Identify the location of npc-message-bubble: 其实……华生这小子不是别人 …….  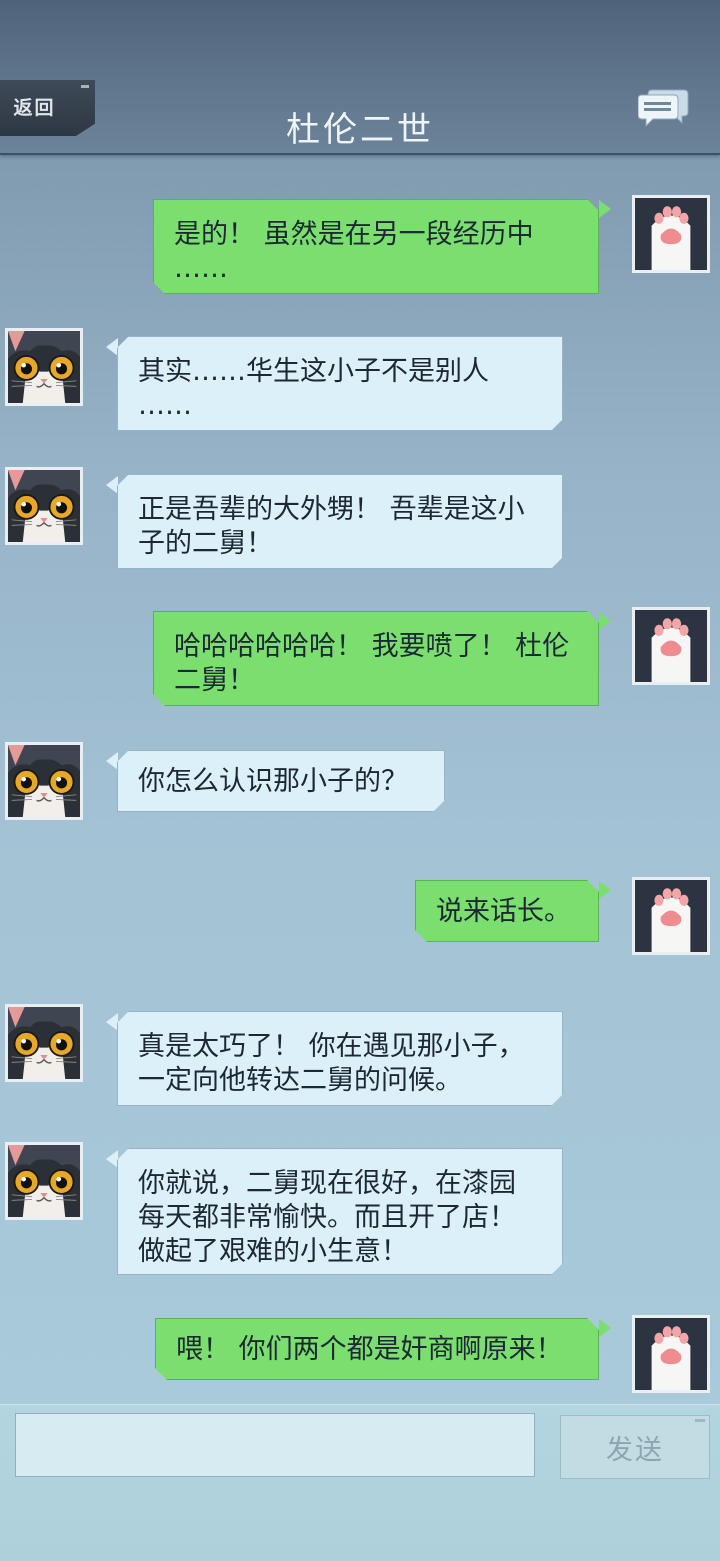
(340, 383).